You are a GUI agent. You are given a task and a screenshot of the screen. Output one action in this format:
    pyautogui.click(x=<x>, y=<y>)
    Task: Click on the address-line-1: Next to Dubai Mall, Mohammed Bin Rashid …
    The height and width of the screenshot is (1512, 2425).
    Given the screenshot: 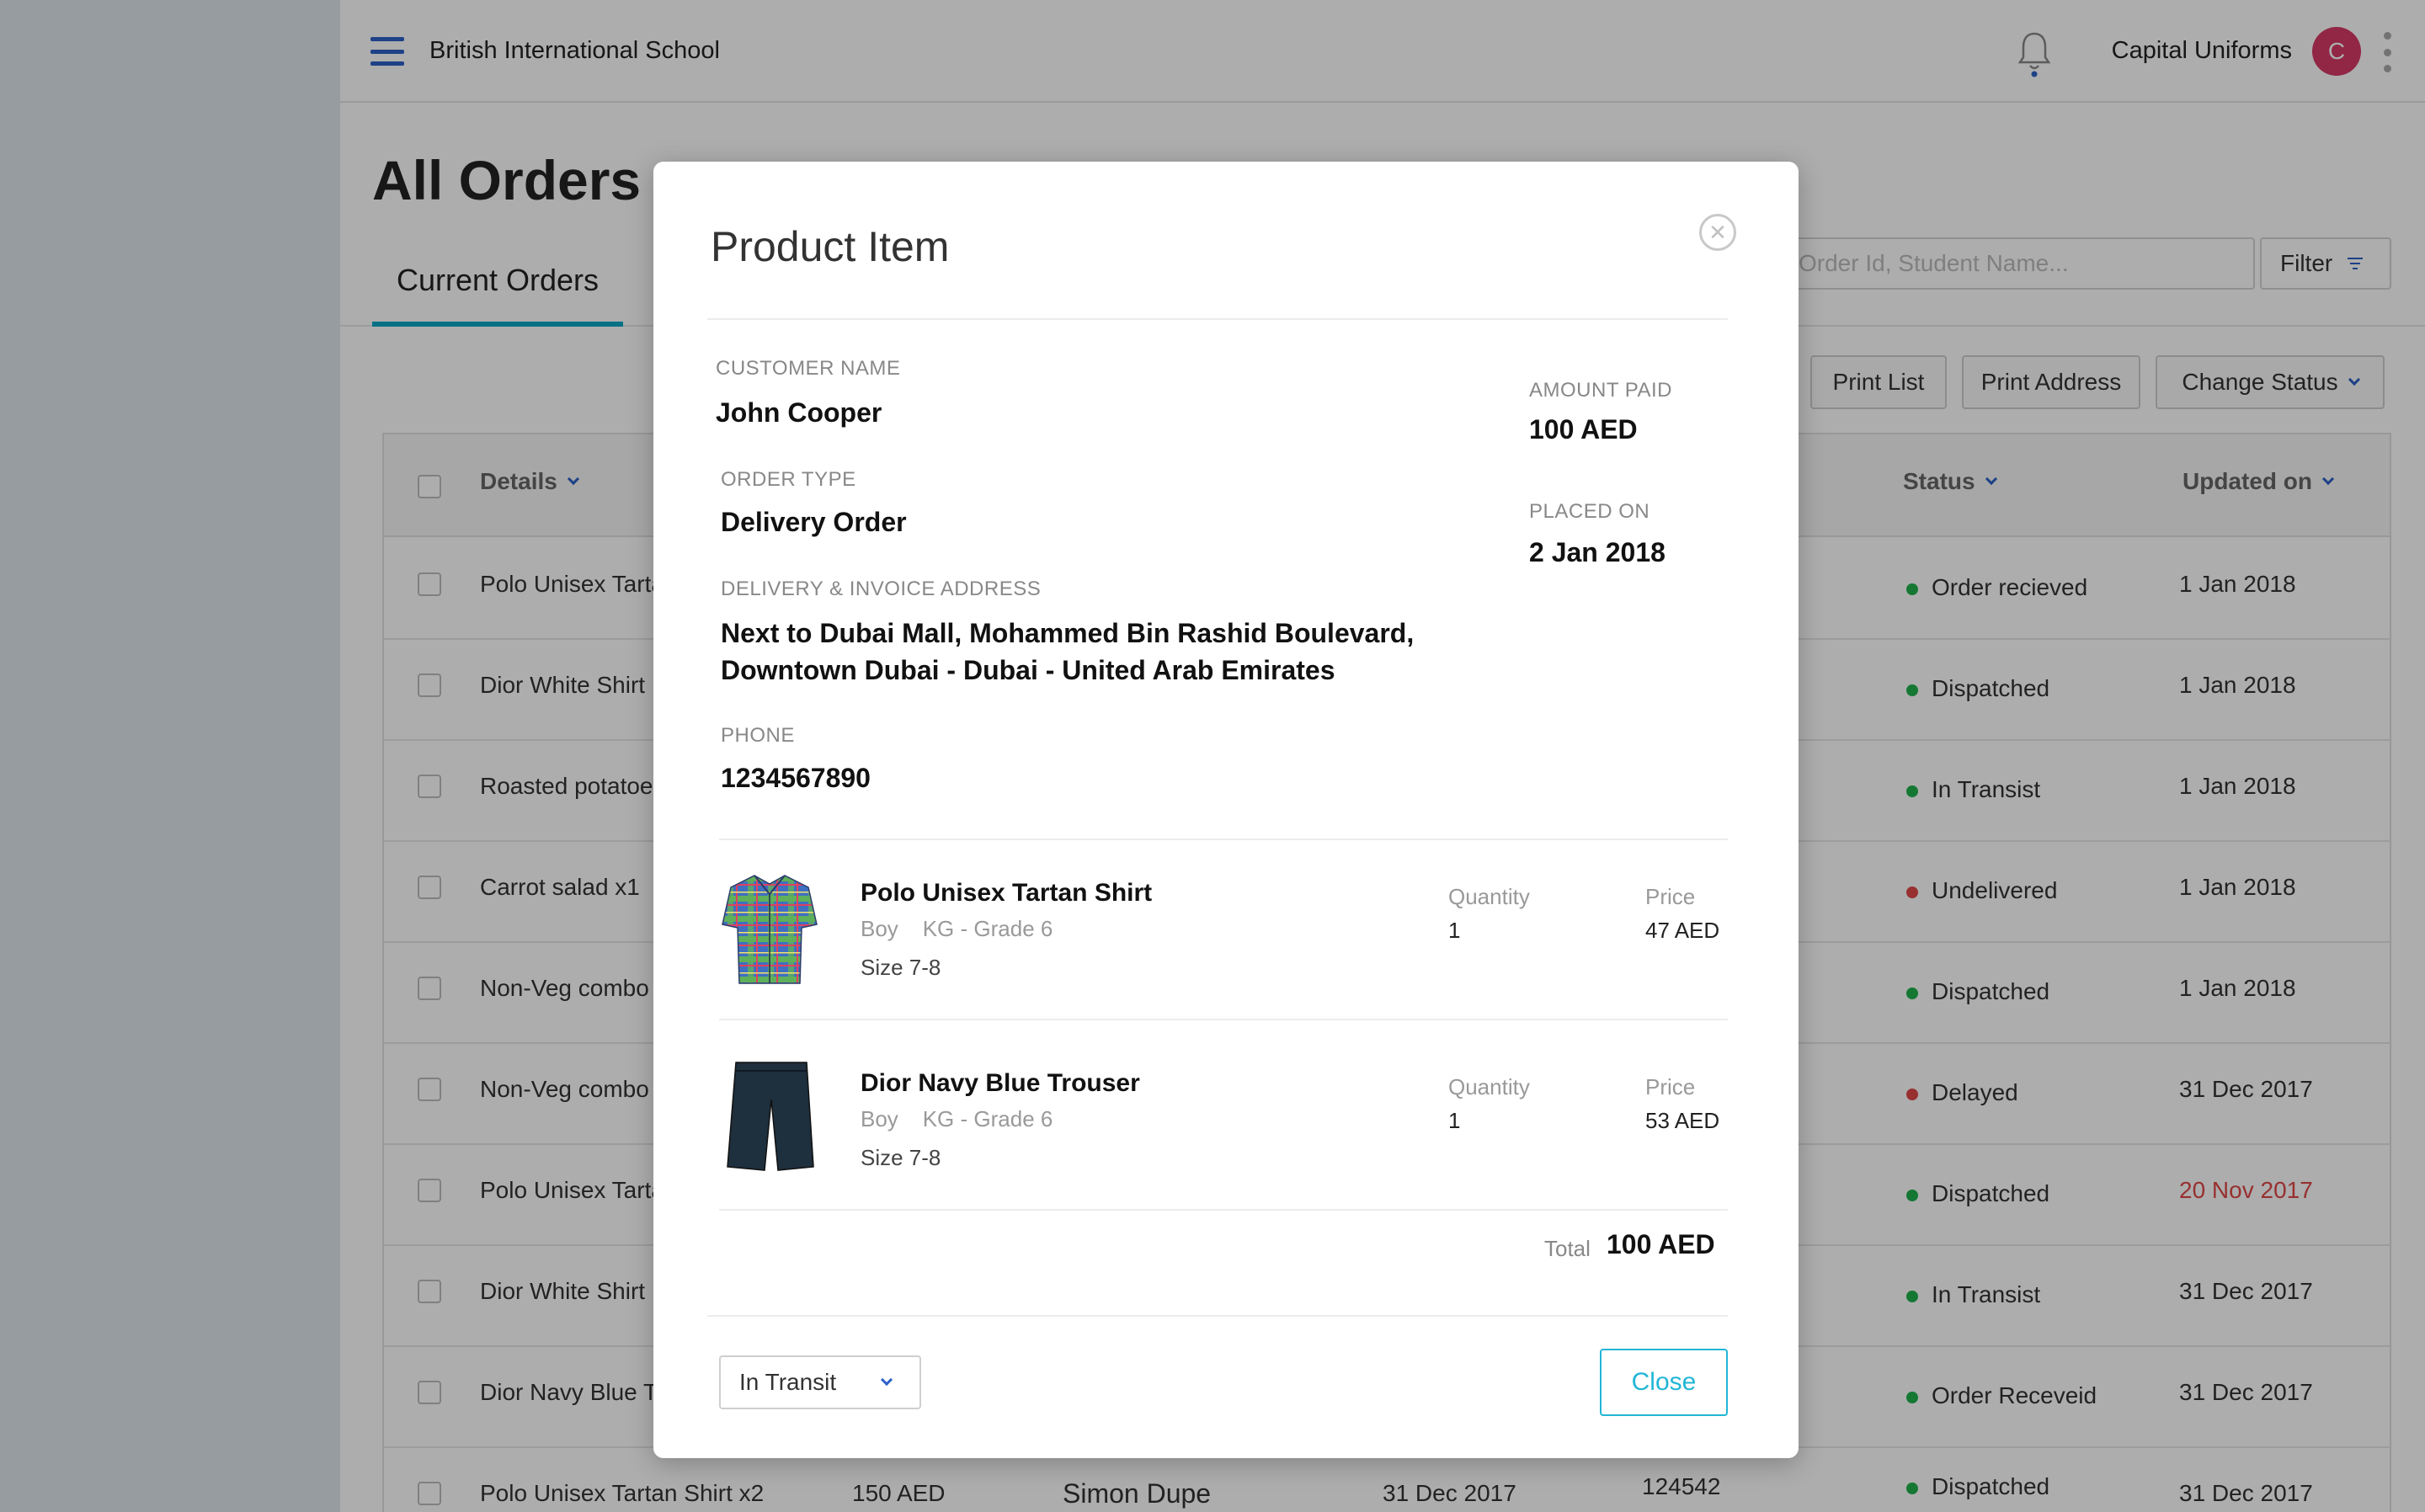 What is the action you would take?
    pyautogui.click(x=1068, y=633)
    